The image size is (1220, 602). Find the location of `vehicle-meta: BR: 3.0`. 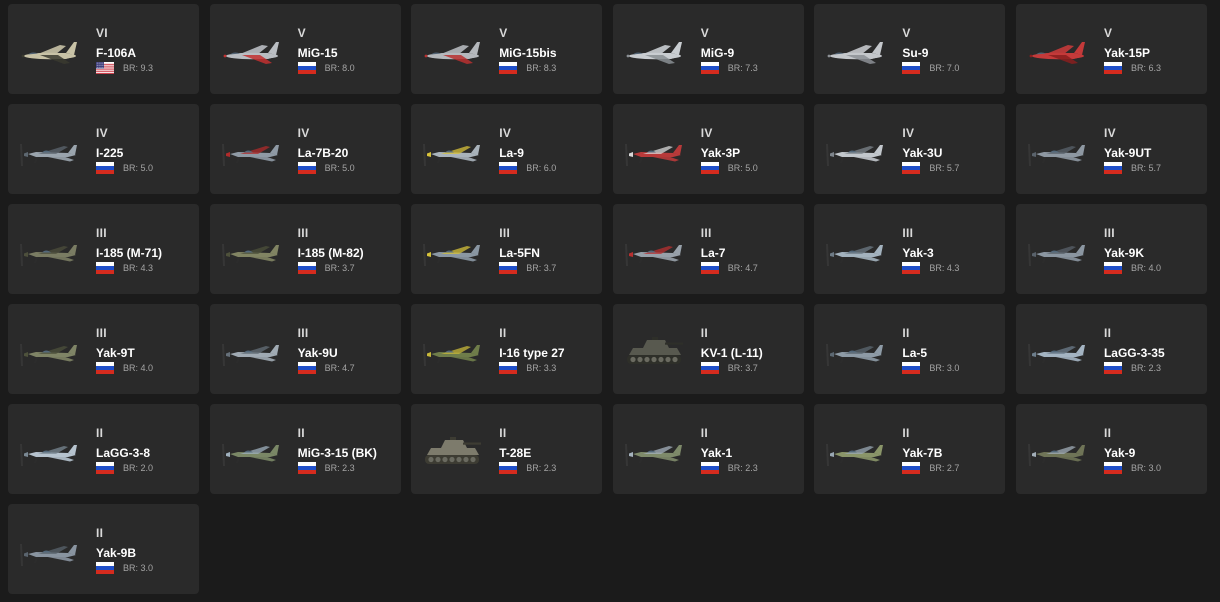

vehicle-meta: BR: 3.0 is located at coordinates (1153, 468).